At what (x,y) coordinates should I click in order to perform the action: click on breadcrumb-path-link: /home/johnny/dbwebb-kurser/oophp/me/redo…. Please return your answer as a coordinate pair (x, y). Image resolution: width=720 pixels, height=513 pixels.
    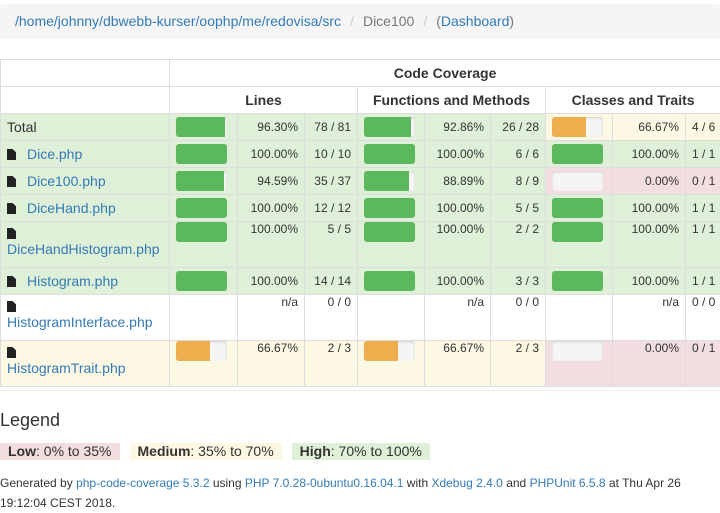
    Looking at the image, I should click on (178, 21).